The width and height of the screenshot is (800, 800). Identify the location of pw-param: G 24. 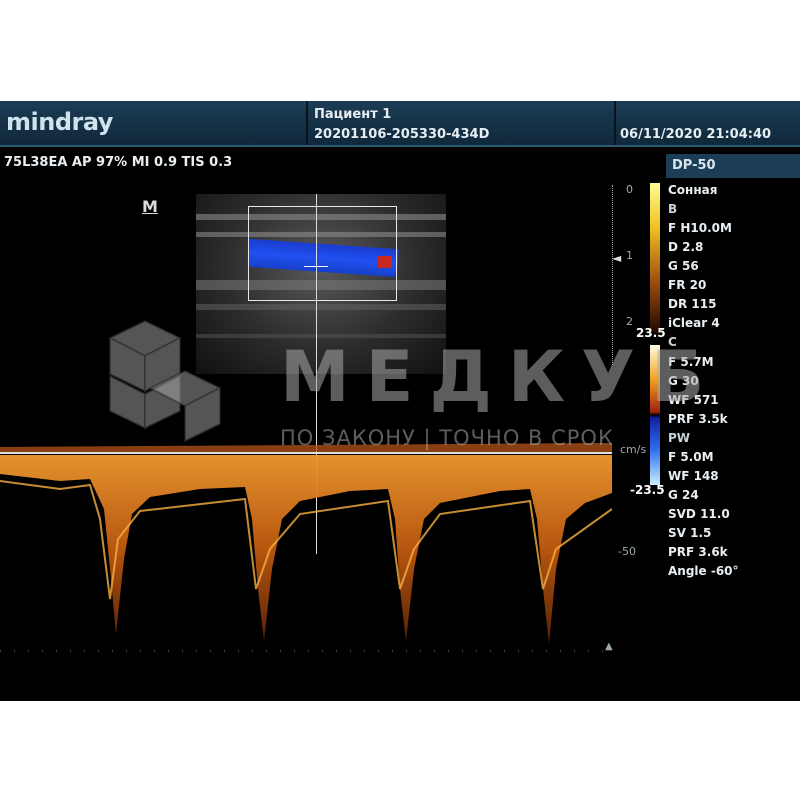
(683, 495).